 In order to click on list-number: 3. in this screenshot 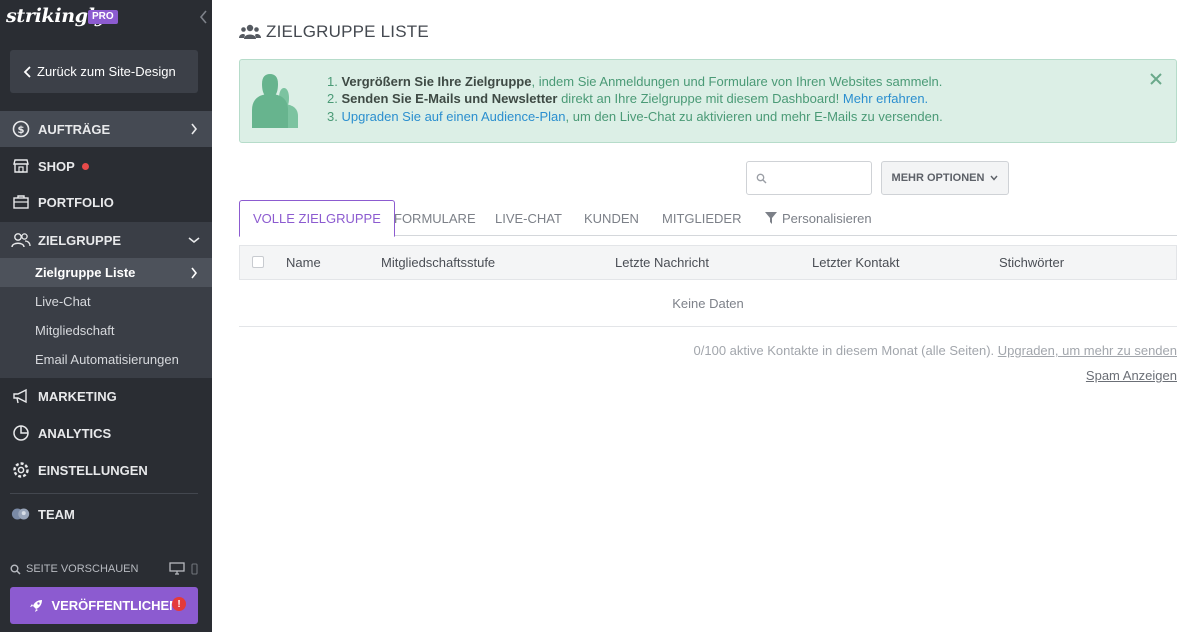, I will do `click(332, 116)`.